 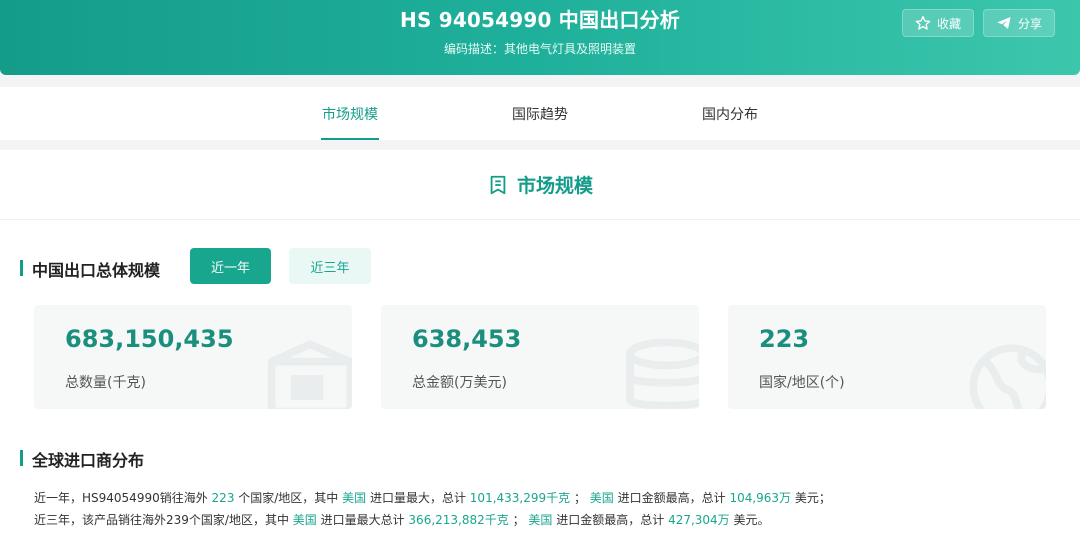 What do you see at coordinates (330, 266) in the screenshot?
I see `period-last-three-years-button: 近三年` at bounding box center [330, 266].